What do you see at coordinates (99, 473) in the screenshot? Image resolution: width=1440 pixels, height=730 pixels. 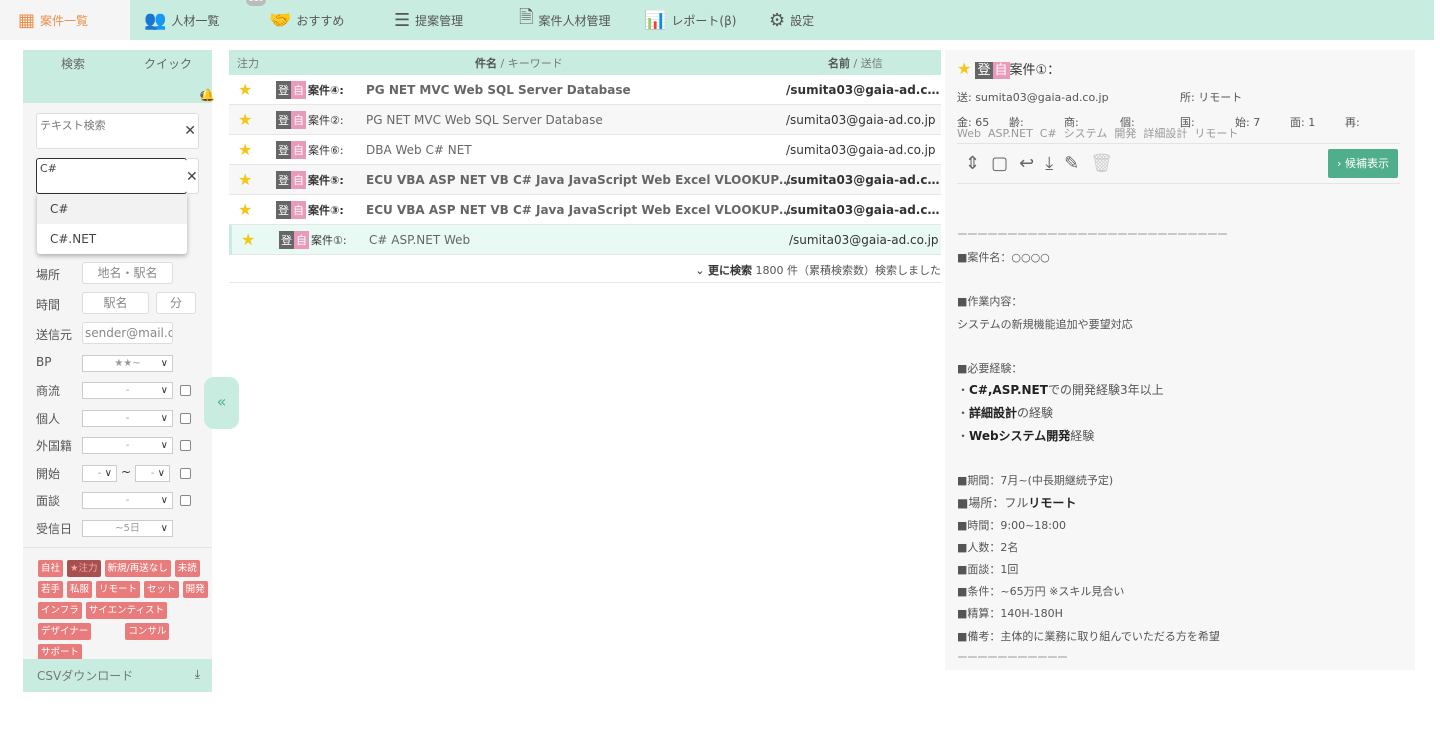 I see `start-from-select: - ∨` at bounding box center [99, 473].